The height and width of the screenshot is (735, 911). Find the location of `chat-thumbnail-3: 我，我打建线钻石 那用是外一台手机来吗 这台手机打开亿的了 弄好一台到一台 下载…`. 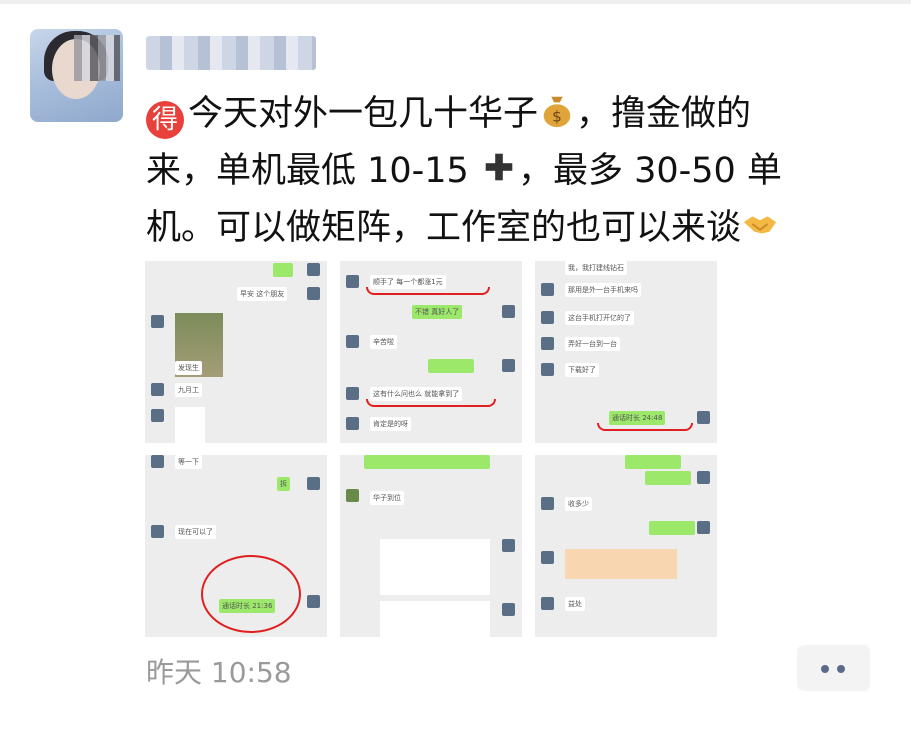

chat-thumbnail-3: 我，我打建线钻石 那用是外一台手机来吗 这台手机打开亿的了 弄好一台到一台 下载… is located at coordinates (626, 352).